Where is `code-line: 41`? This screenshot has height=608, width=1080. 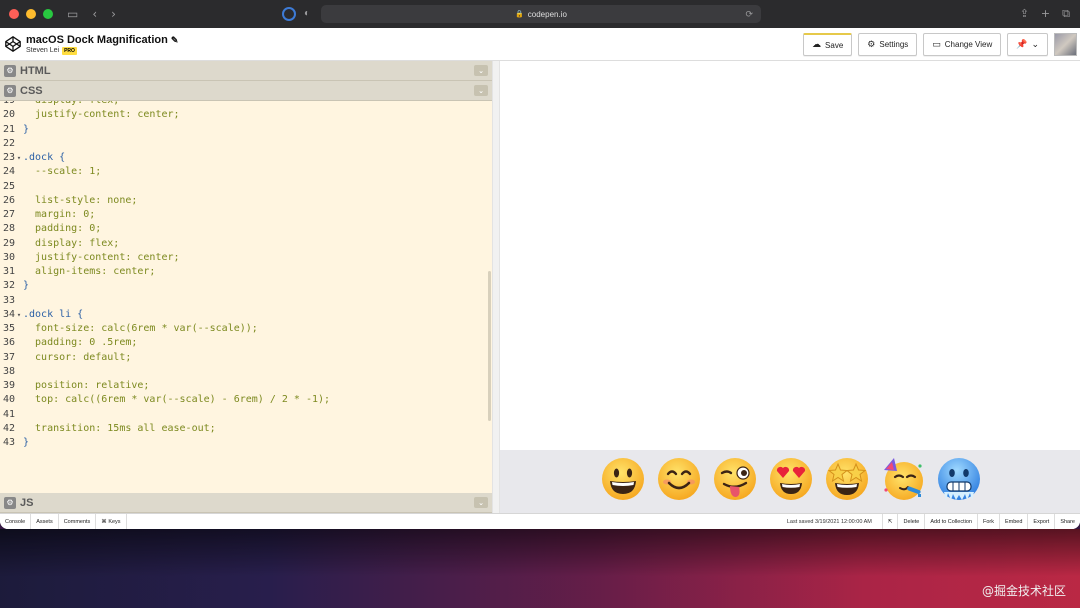 code-line: 41 is located at coordinates (165, 415).